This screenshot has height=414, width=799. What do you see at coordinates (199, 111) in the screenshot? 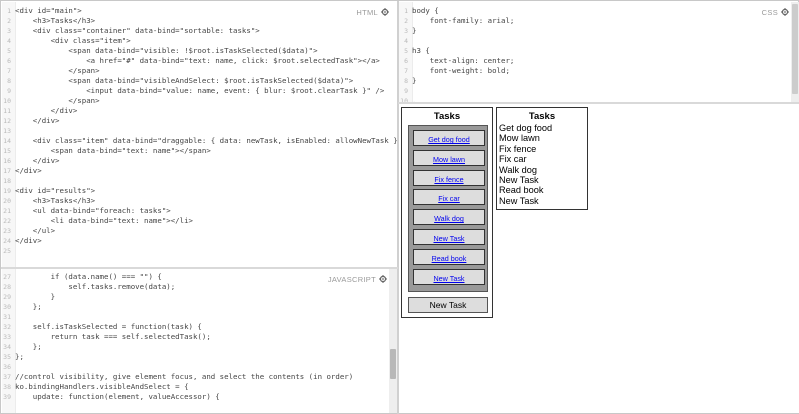
I see `code-line: 11 </div>` at bounding box center [199, 111].